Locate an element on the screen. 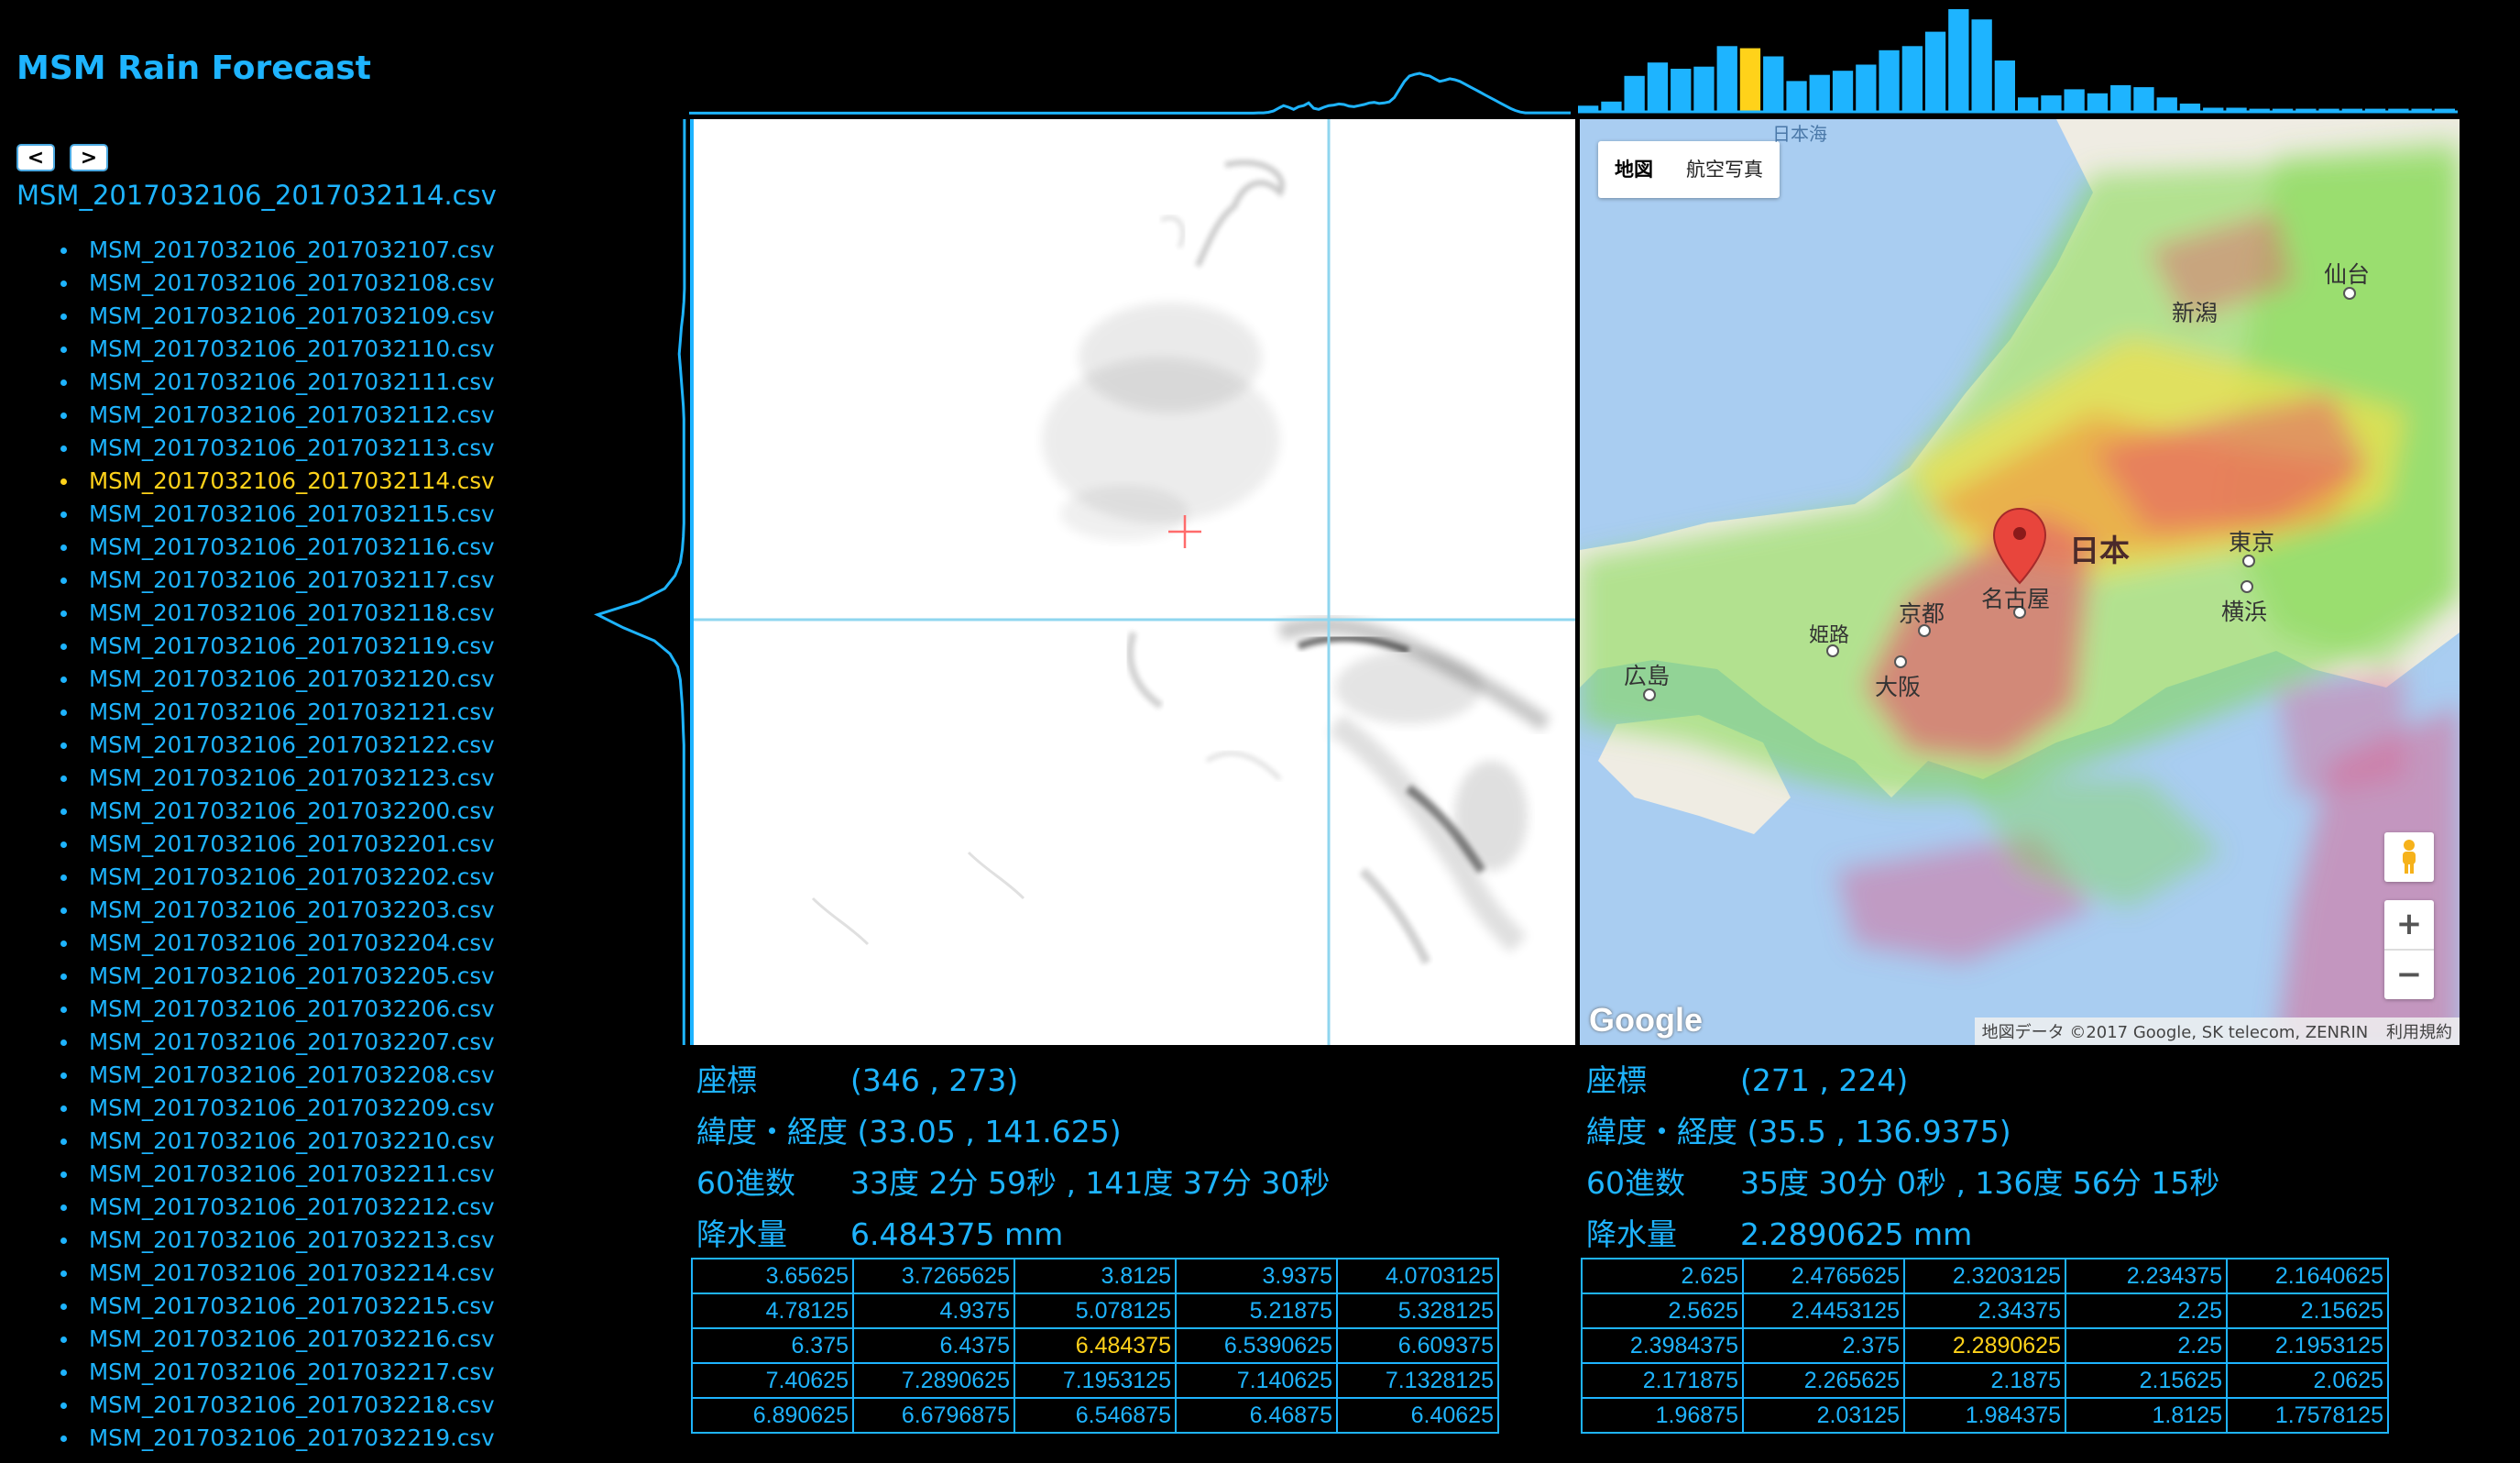 The image size is (2520, 1463). file-list-item: MSM_2017032106_2017032117.csv is located at coordinates (277, 580).